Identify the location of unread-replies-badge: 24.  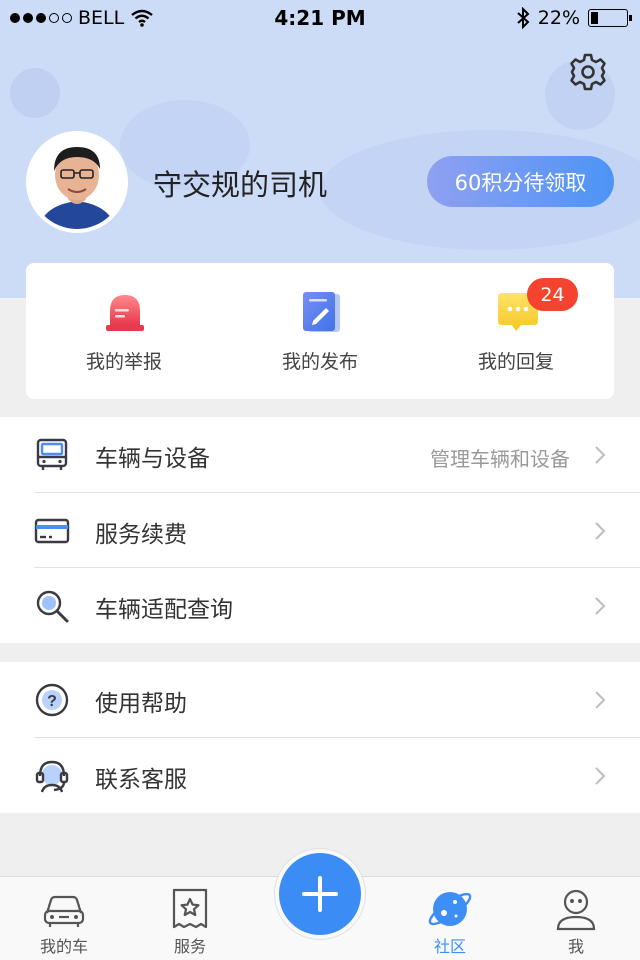
(552, 294).